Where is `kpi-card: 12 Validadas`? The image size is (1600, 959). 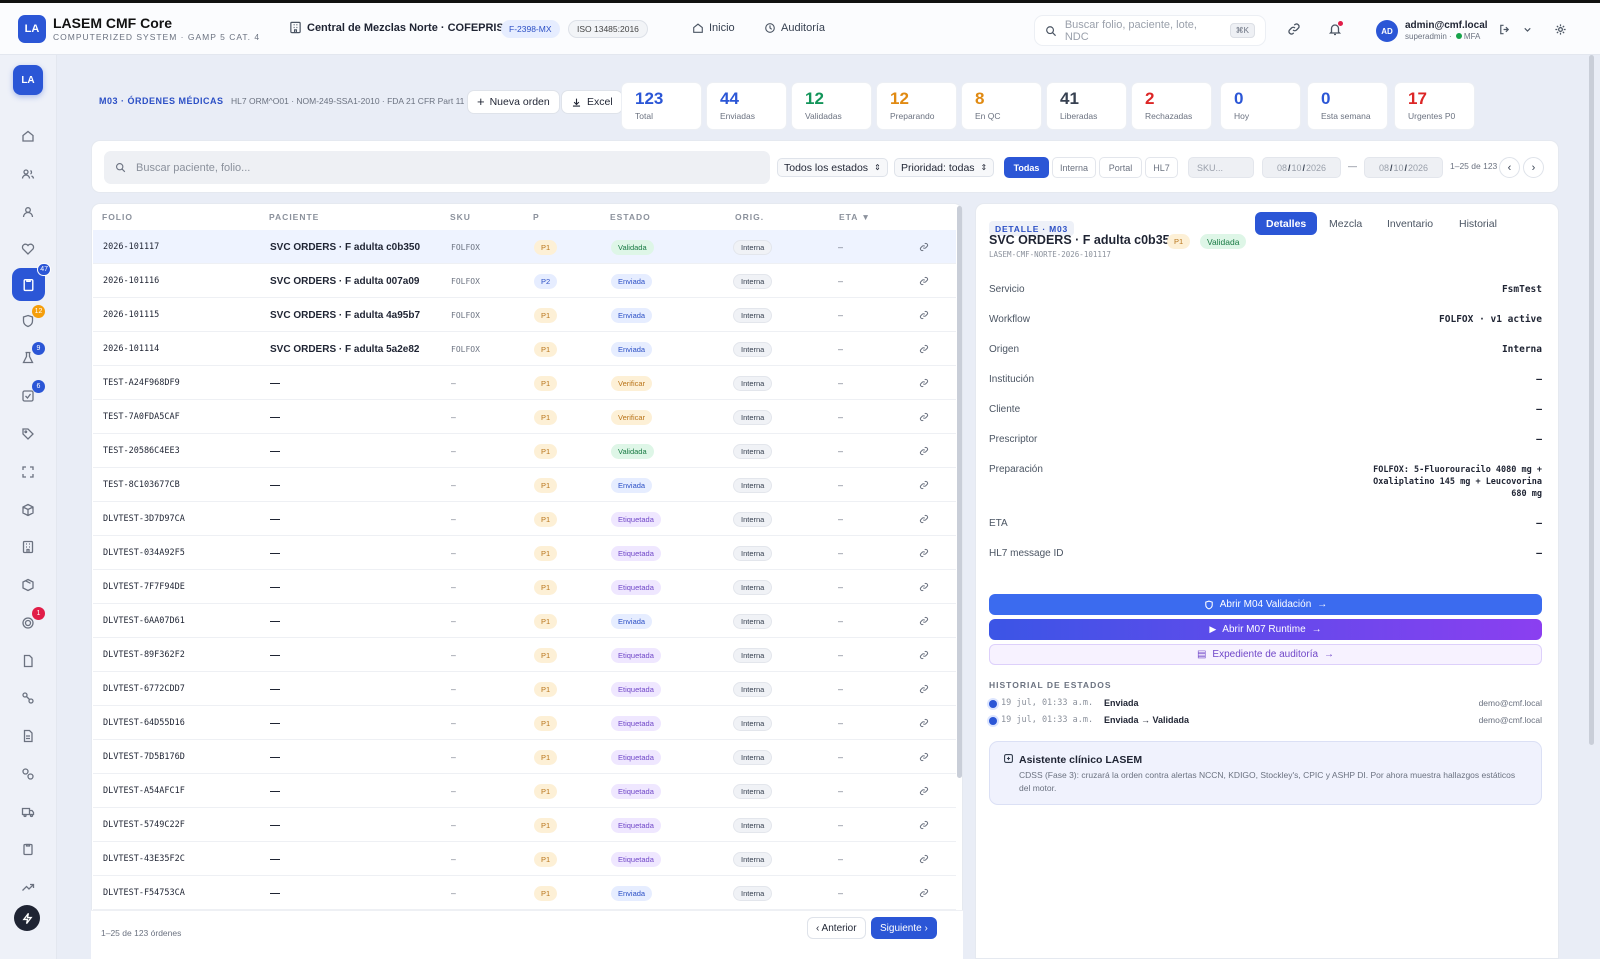
kpi-card: 12 Validadas is located at coordinates (831, 106).